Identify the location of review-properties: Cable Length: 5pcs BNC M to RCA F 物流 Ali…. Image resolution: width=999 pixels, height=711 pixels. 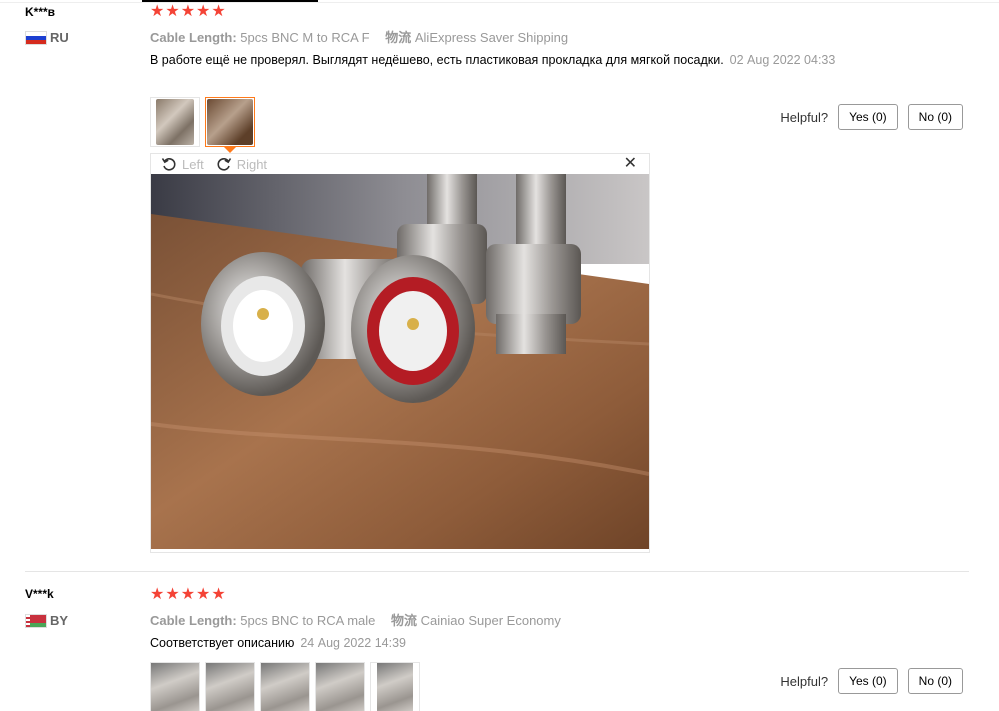
(359, 36).